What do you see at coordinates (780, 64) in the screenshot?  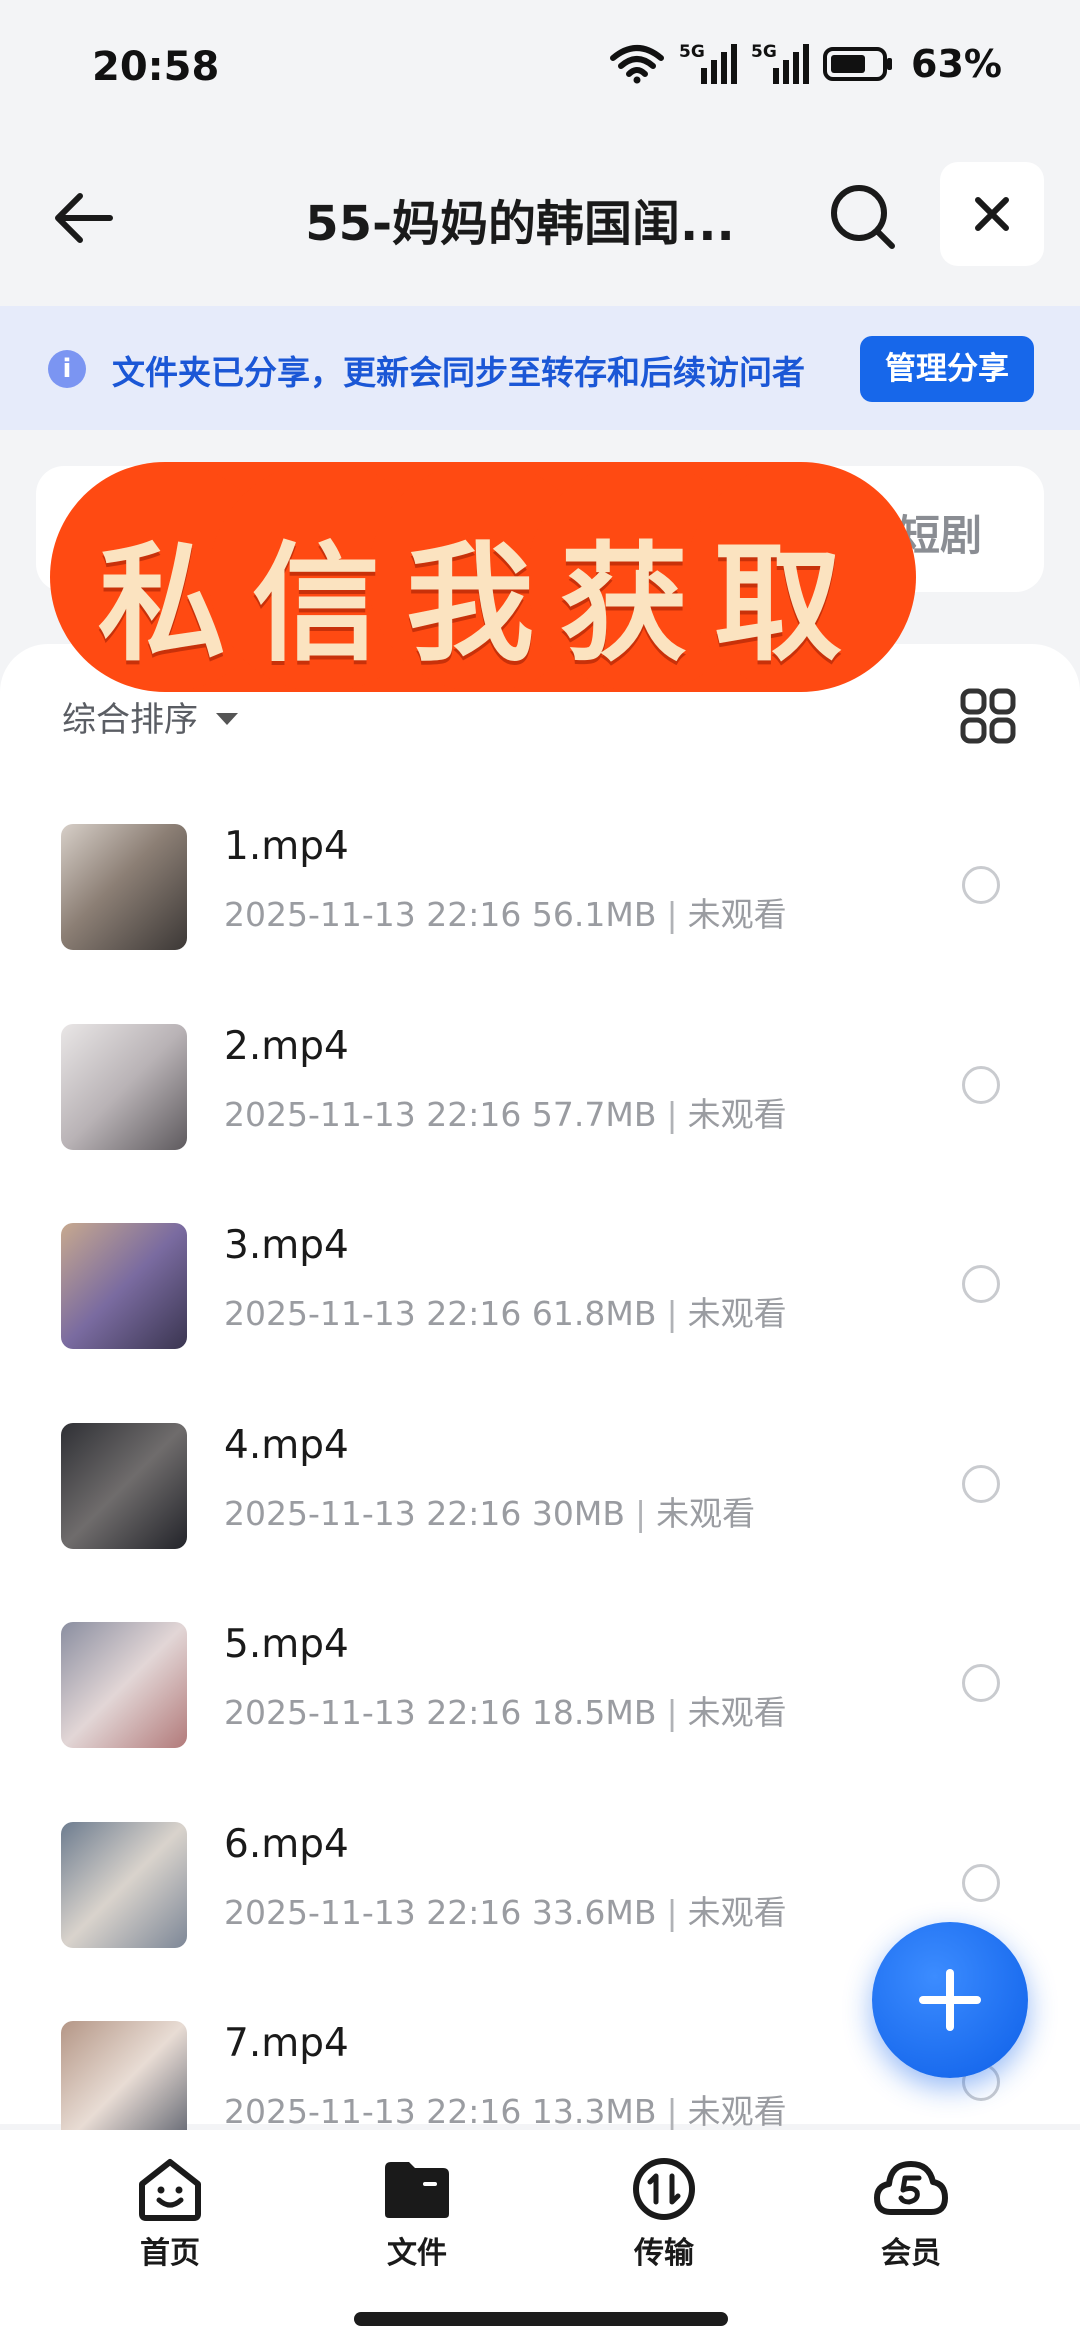 I see `signal-5g-icon-2: 5G` at bounding box center [780, 64].